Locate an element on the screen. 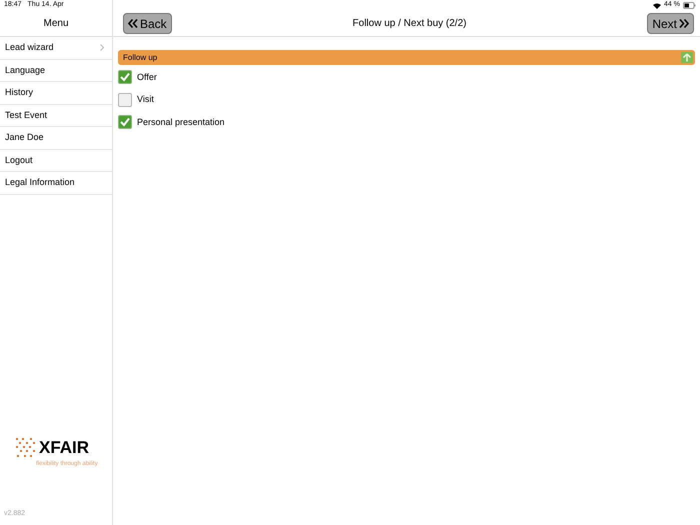  section-header: Follow up is located at coordinates (406, 57).